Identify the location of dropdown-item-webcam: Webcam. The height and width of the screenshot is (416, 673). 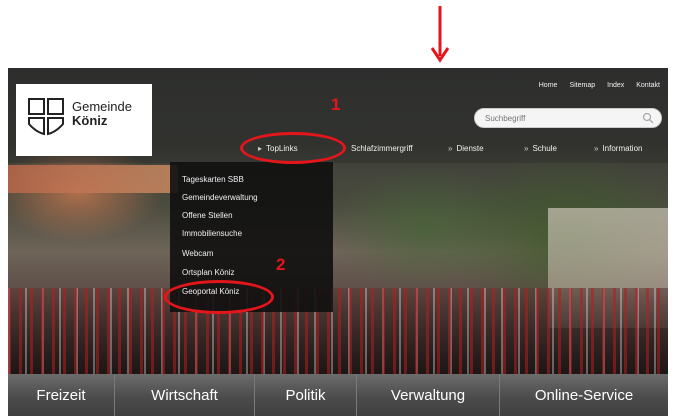
(197, 253).